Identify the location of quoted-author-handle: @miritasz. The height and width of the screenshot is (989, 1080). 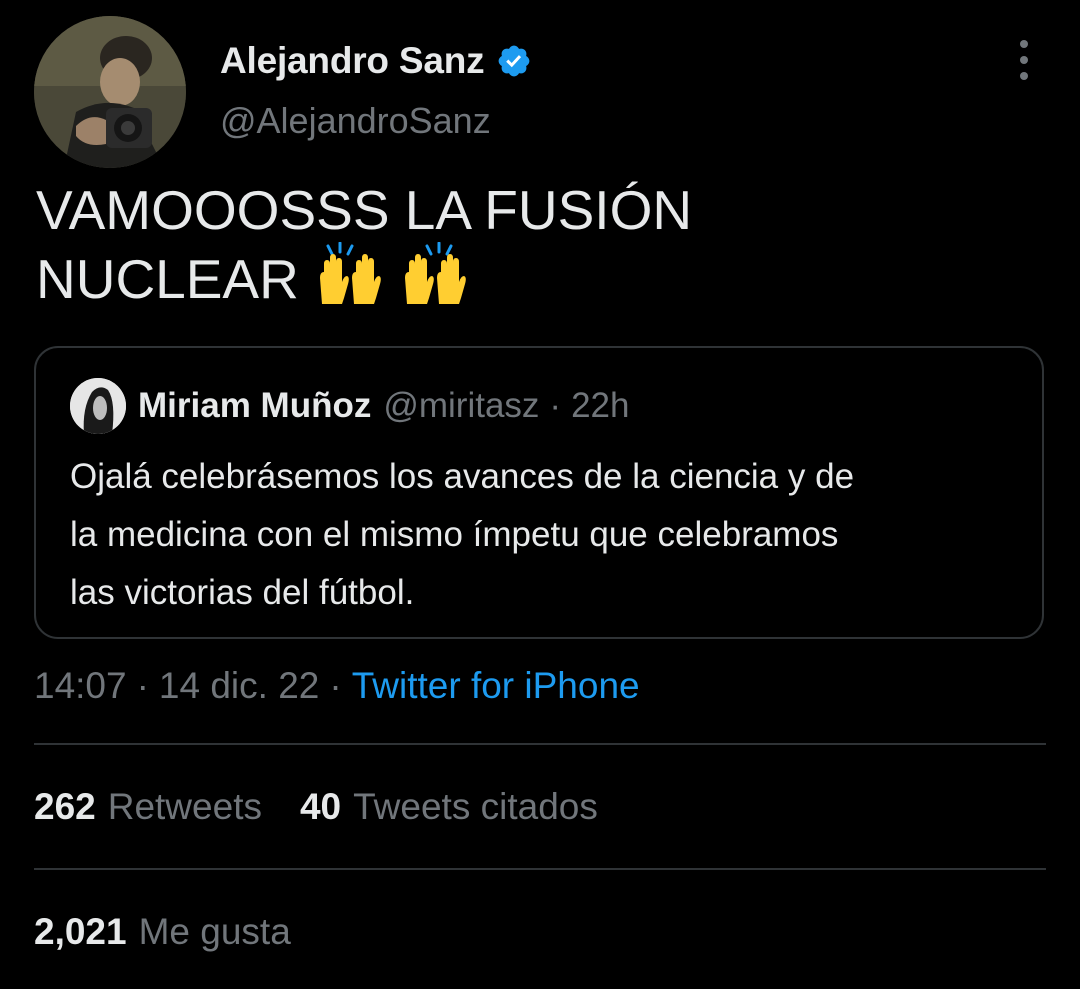
(461, 406).